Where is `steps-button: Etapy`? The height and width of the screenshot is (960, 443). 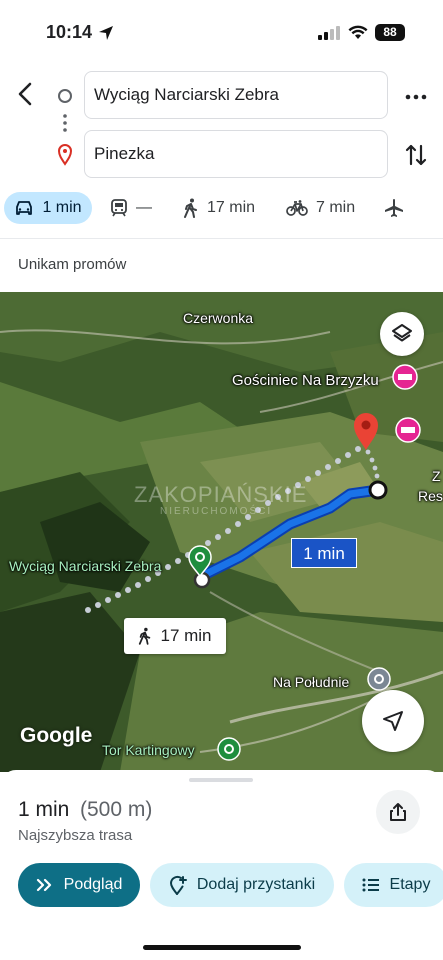
steps-button: Etapy is located at coordinates (393, 885).